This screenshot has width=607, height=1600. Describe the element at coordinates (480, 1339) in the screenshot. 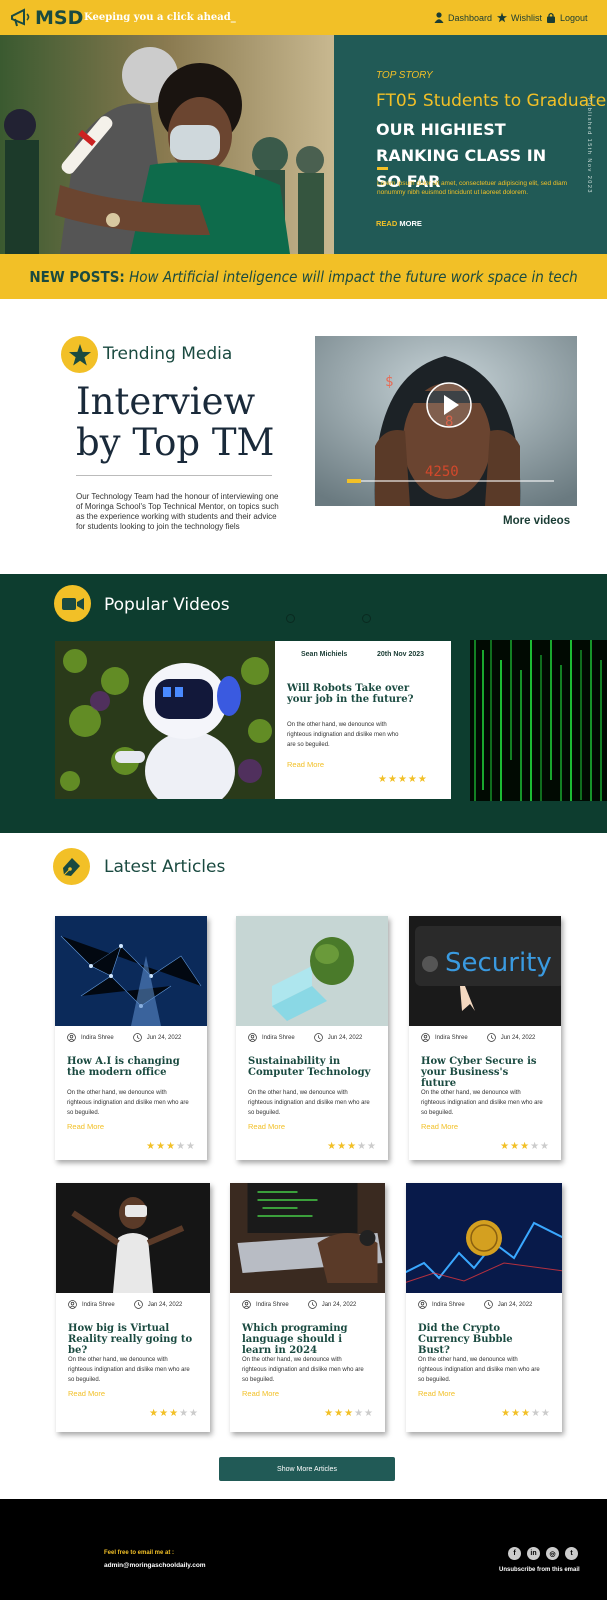

I see `article-title: Did the Crypto Currency Bubble Bust?` at that location.